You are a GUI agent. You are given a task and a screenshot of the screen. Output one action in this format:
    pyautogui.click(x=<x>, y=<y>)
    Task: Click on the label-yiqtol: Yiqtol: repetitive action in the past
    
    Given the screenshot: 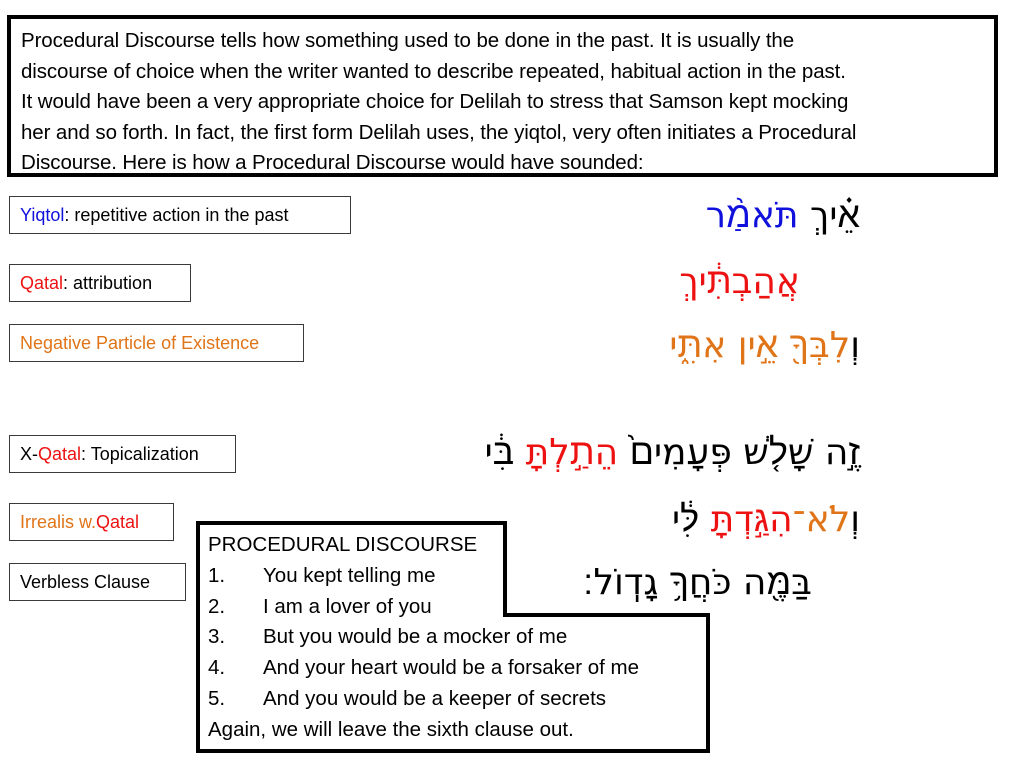 What is the action you would take?
    pyautogui.click(x=180, y=215)
    